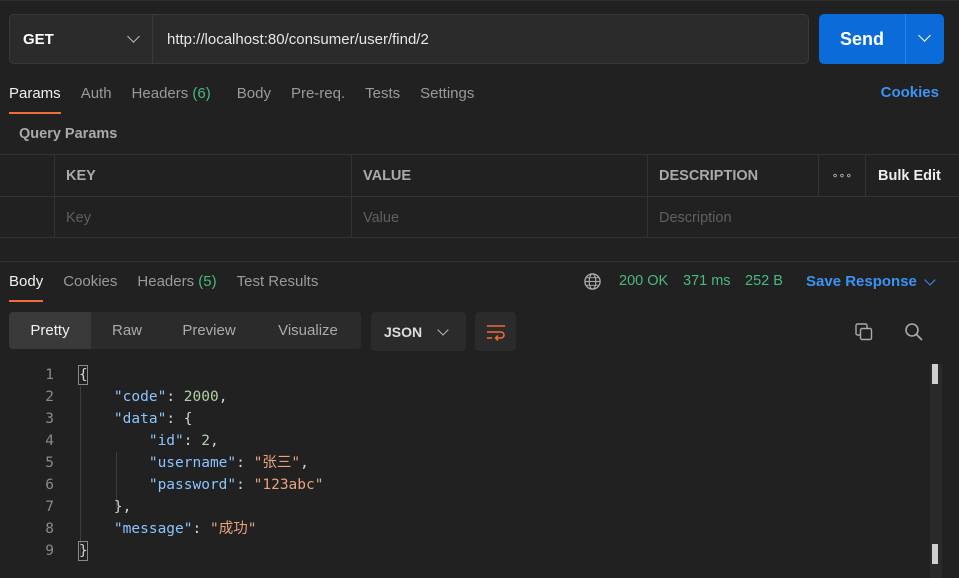 This screenshot has width=959, height=578. I want to click on response-tabs: Body Cookies Headers (5) Test Results, so click(173, 287).